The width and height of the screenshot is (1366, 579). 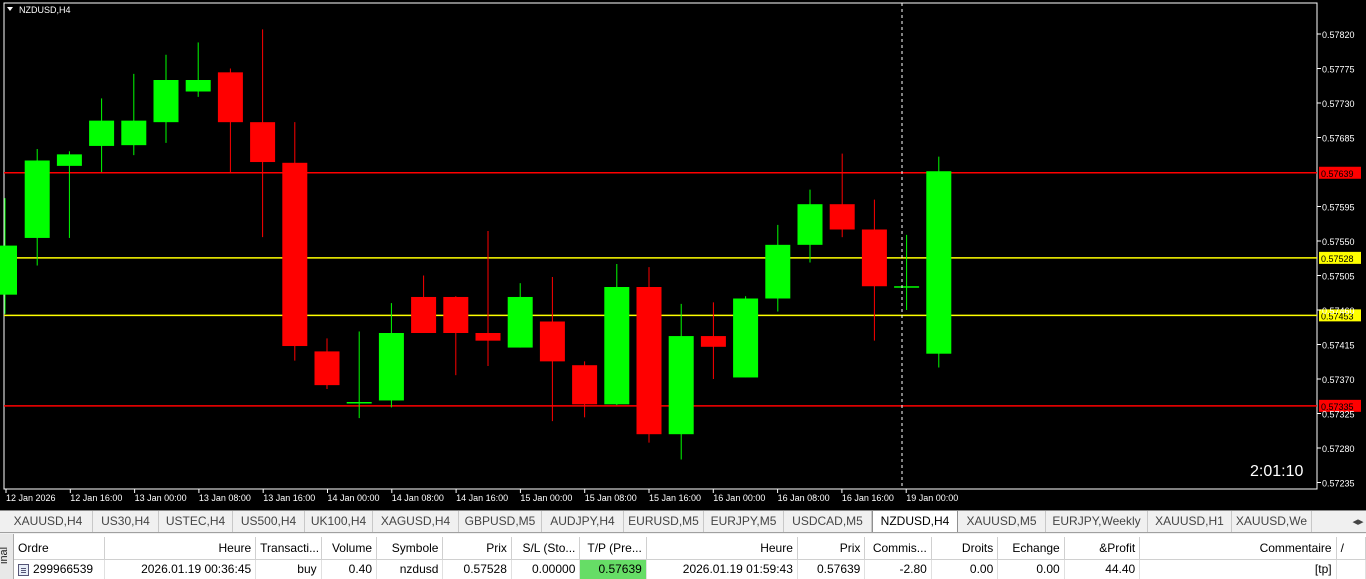 I want to click on cell-extra, so click(x=1351, y=569).